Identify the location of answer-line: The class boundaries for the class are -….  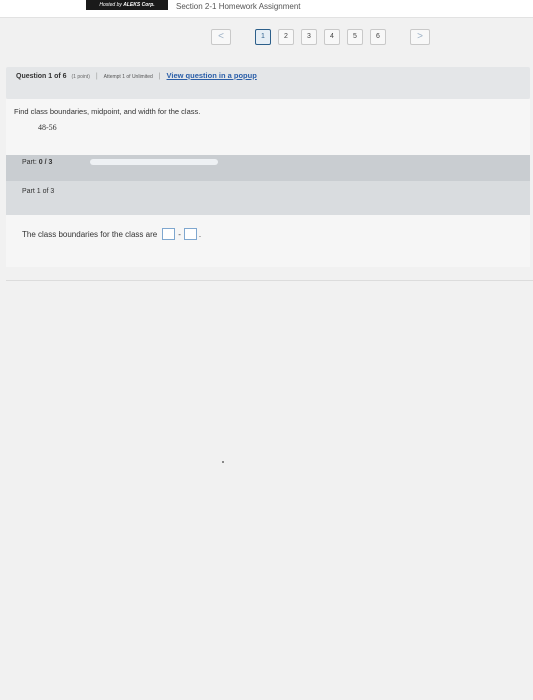
(111, 234).